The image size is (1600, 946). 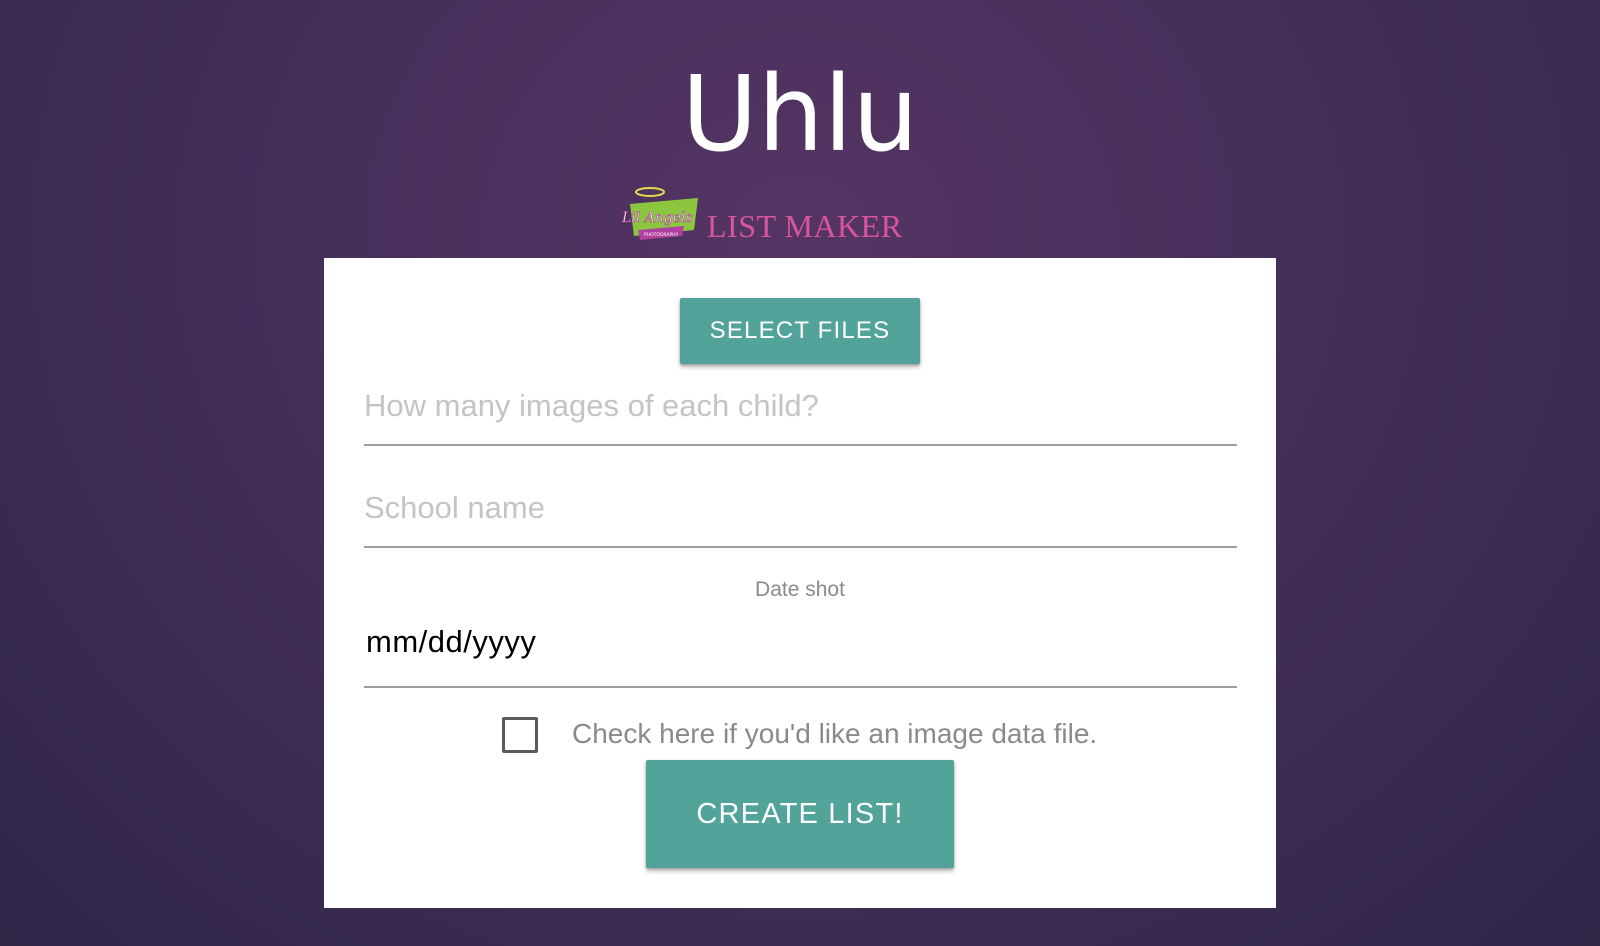 What do you see at coordinates (661, 235) in the screenshot?
I see `logo-small-text: PHOTOGRAPHY` at bounding box center [661, 235].